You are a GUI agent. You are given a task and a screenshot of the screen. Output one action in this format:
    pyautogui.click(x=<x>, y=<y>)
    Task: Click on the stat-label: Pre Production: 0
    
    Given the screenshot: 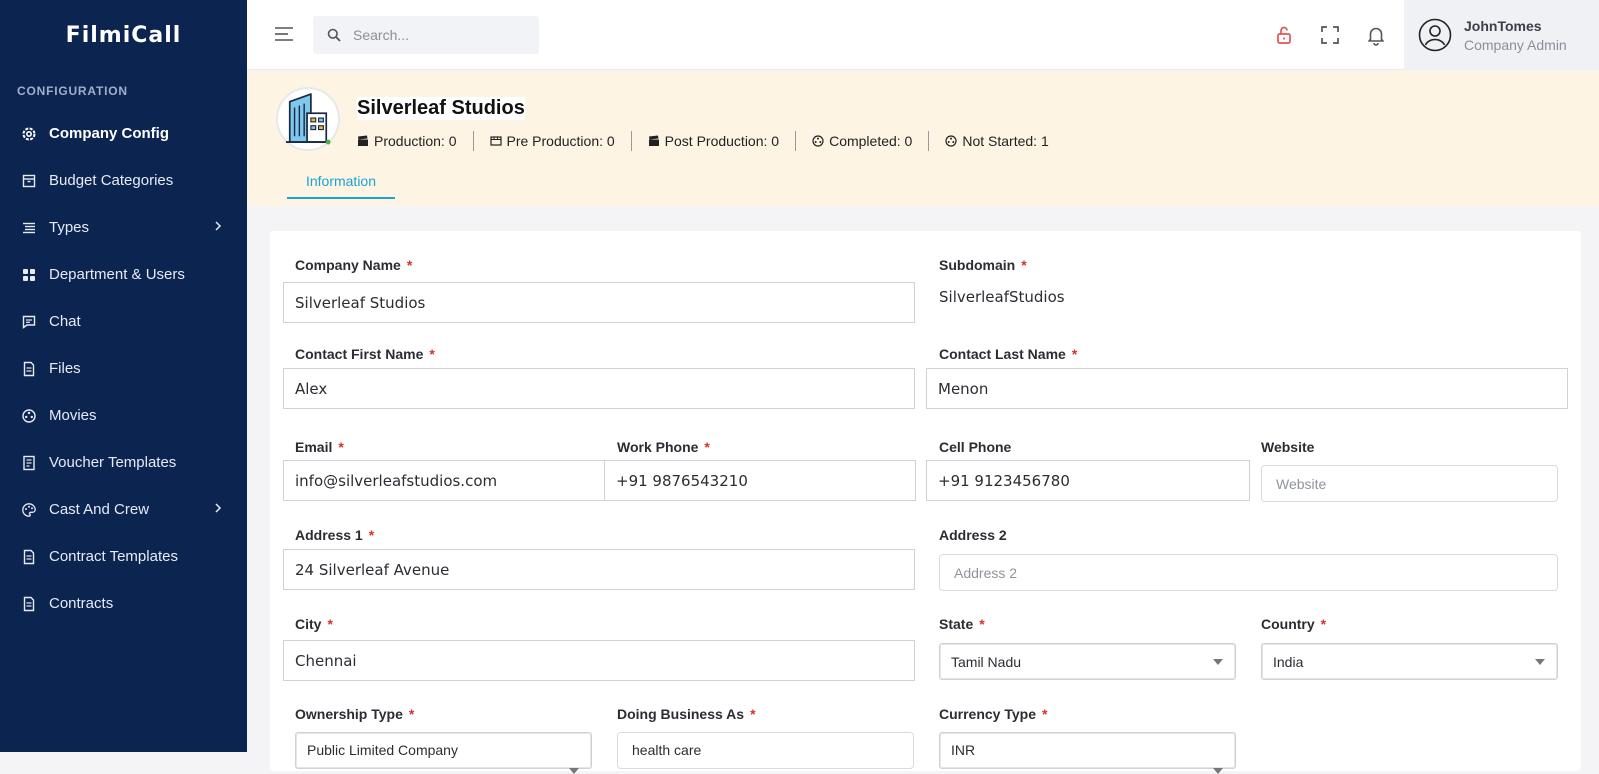 What is the action you would take?
    pyautogui.click(x=560, y=141)
    